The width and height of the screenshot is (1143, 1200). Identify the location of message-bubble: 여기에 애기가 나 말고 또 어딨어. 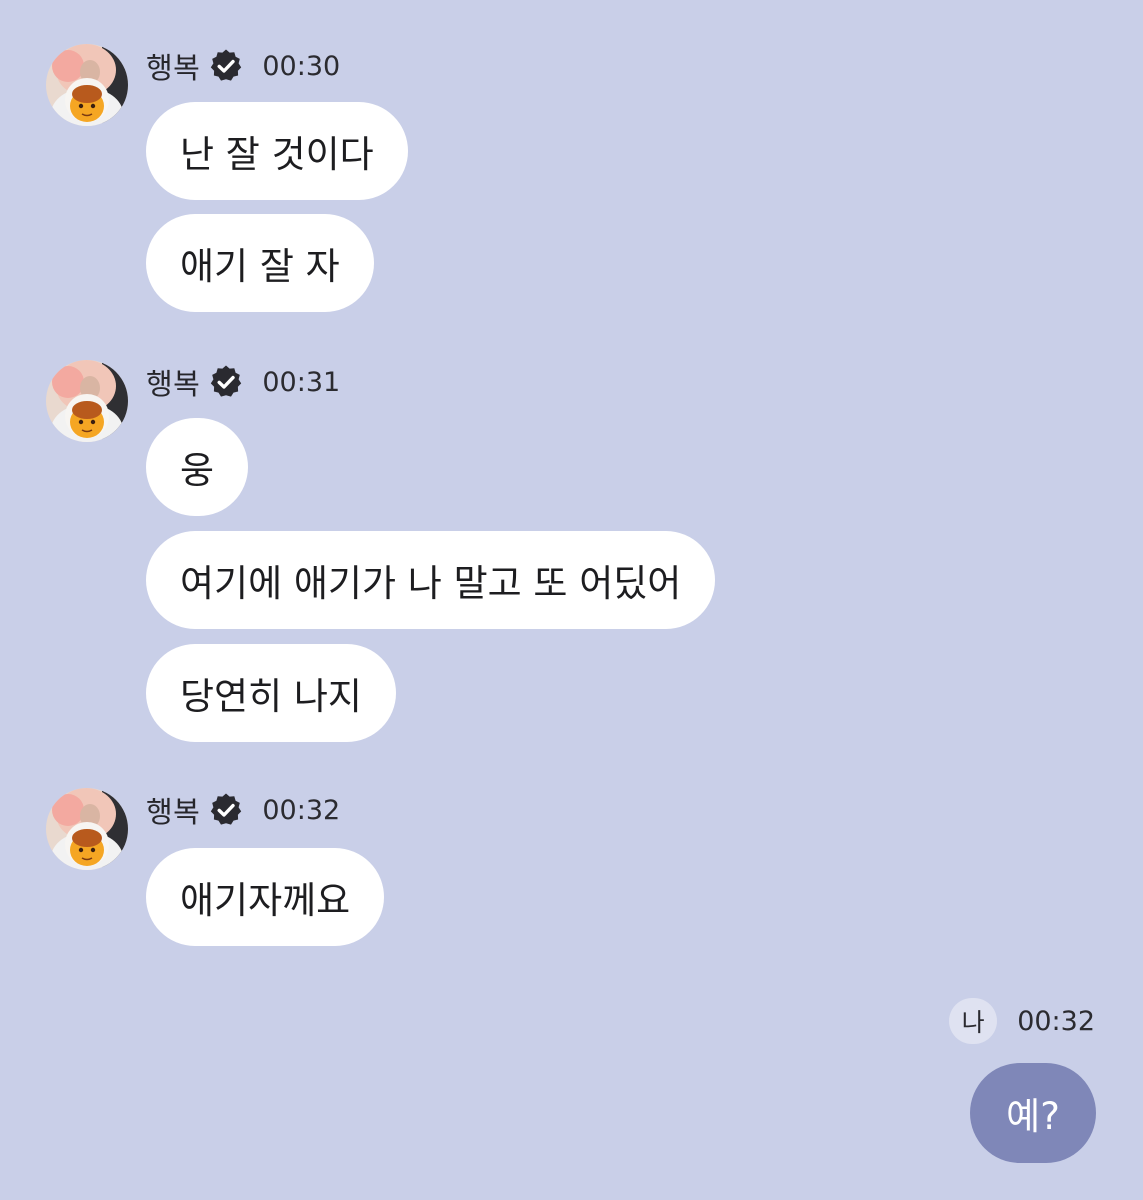
(431, 580).